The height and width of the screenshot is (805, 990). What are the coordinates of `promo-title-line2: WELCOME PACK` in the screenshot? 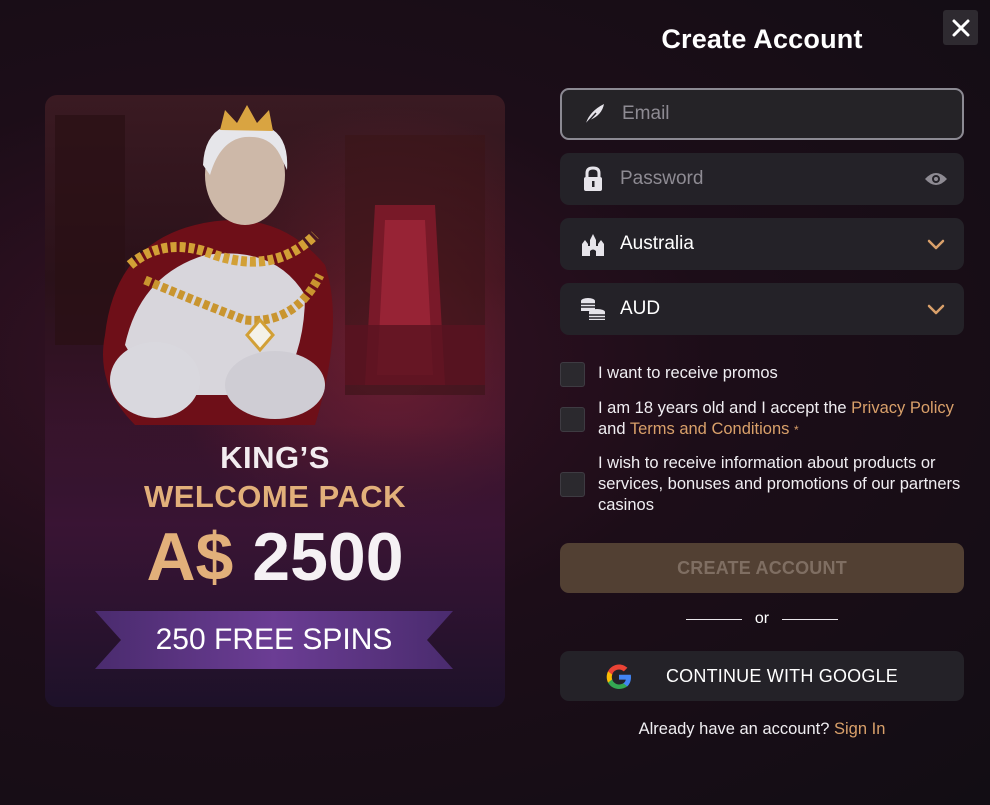 It's located at (275, 496).